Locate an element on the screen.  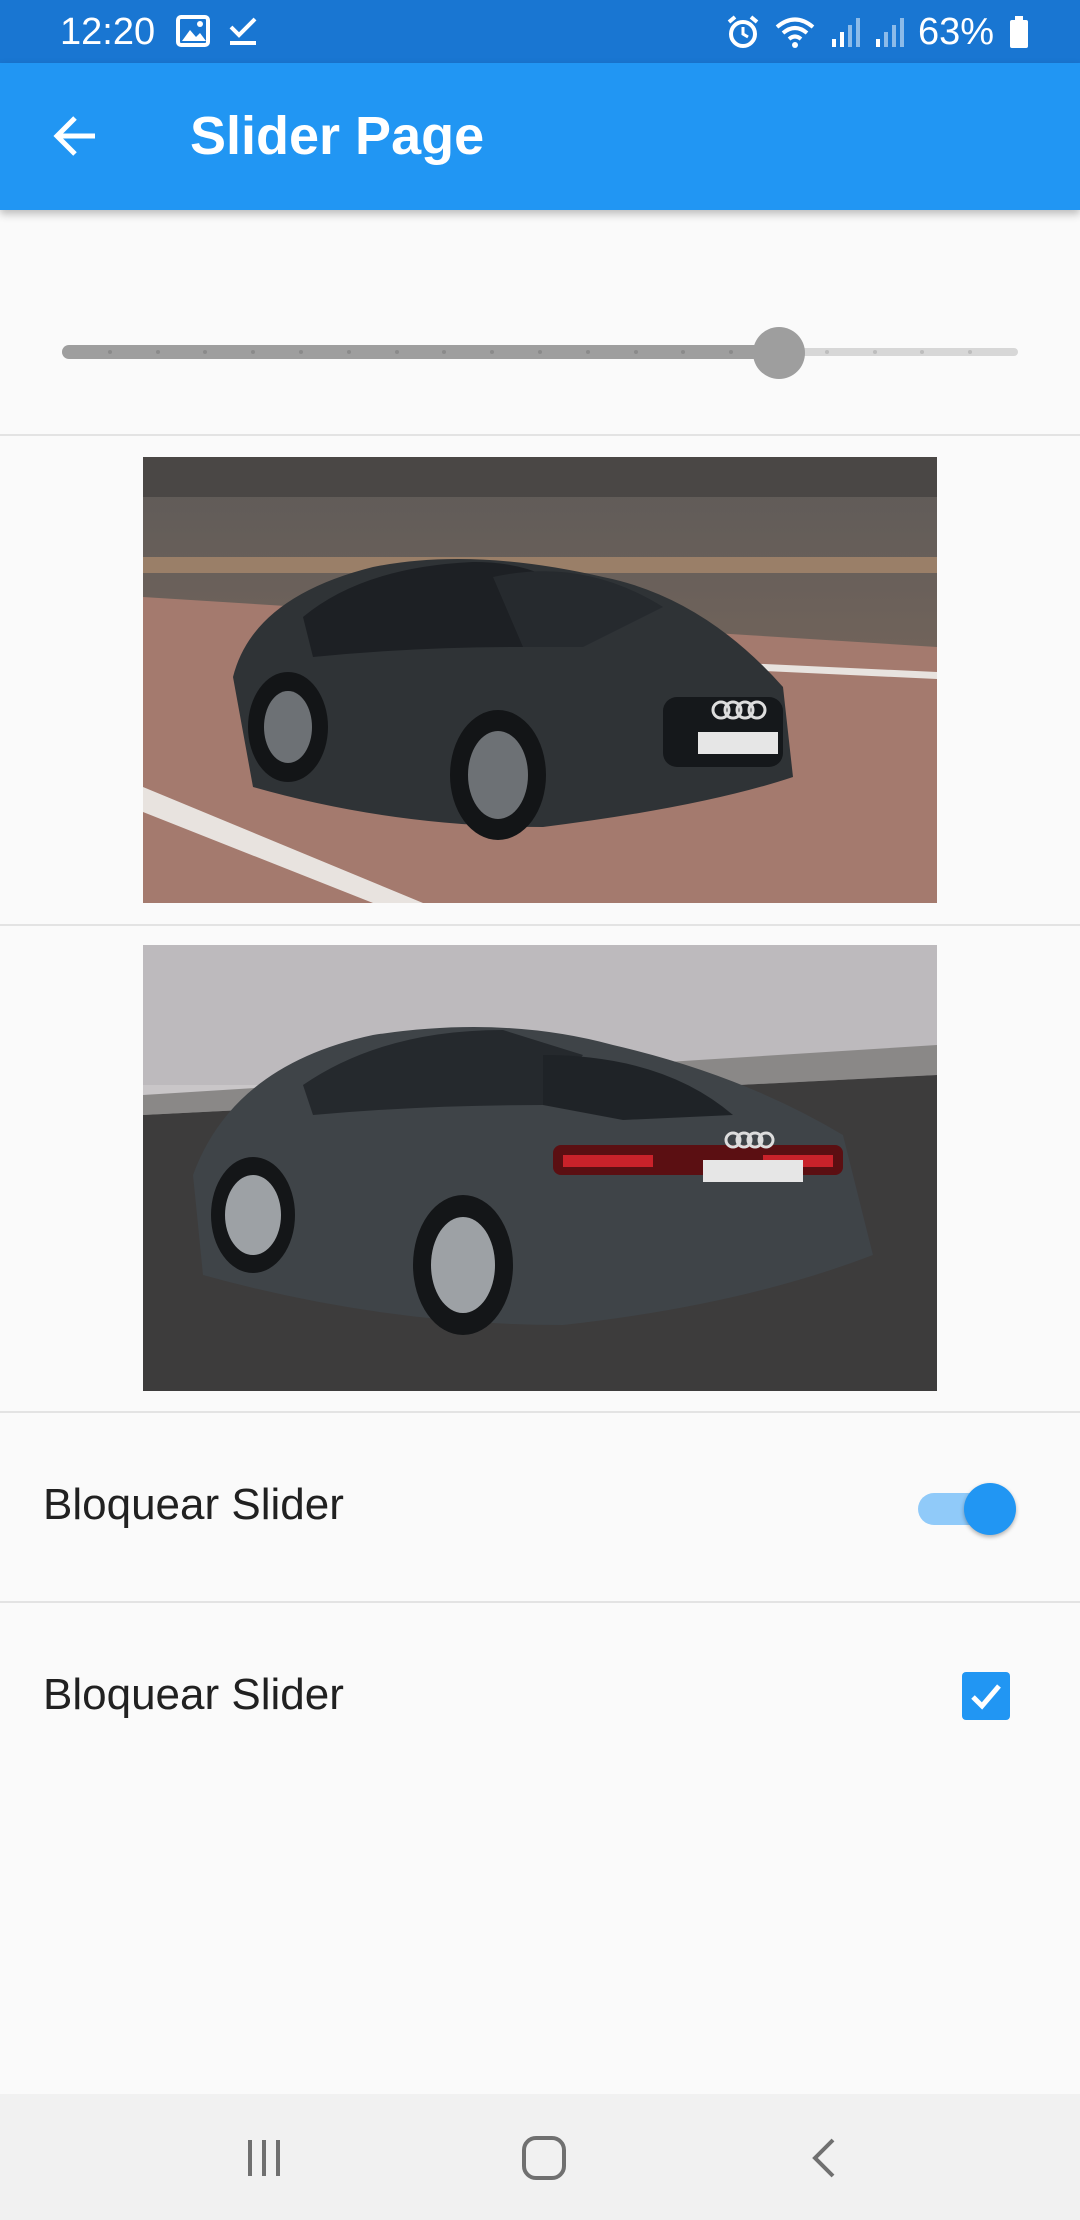
system-nav-bar is located at coordinates (540, 2157).